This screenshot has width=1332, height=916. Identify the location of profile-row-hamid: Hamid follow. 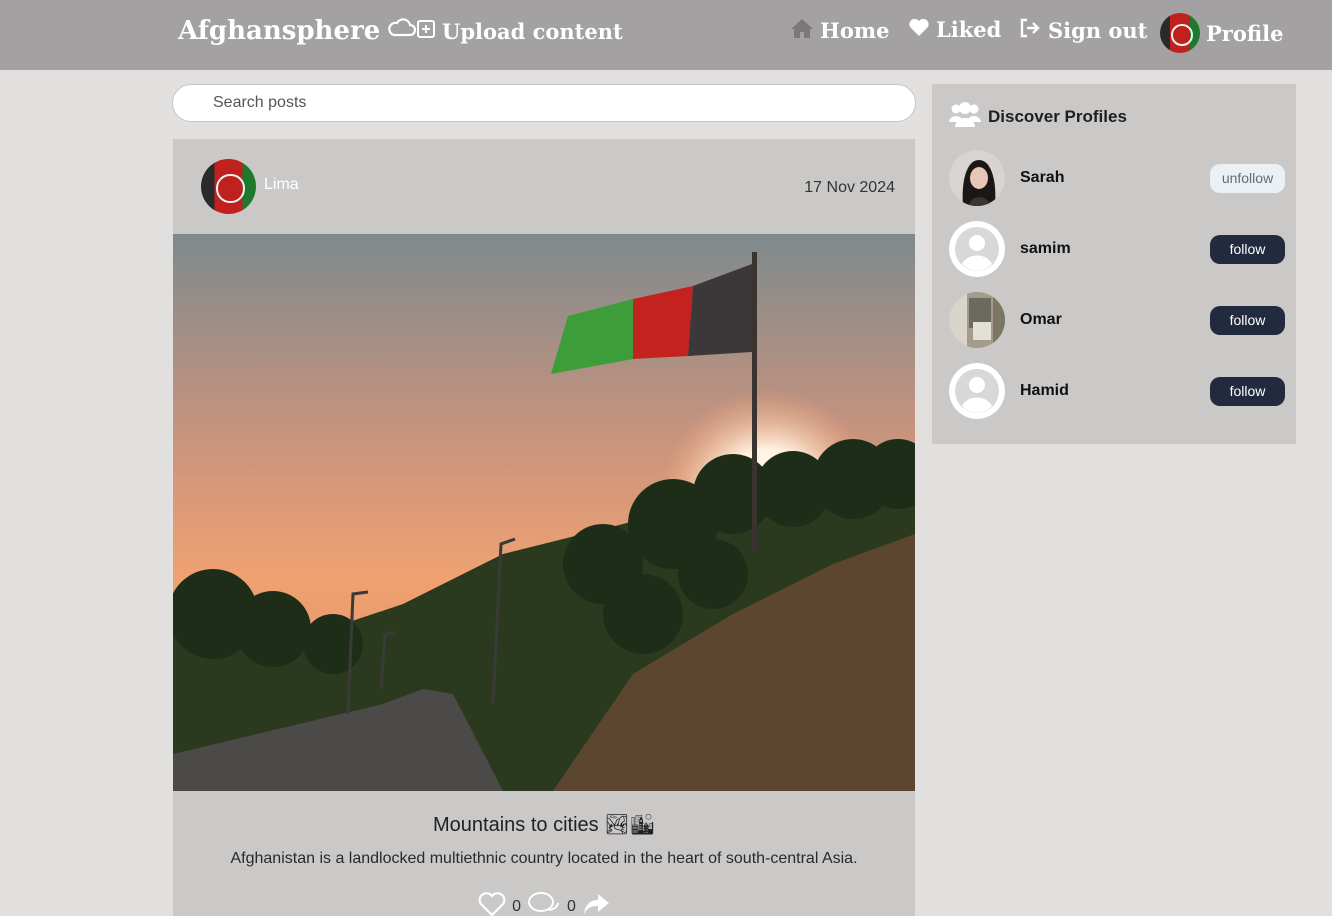
(1117, 391).